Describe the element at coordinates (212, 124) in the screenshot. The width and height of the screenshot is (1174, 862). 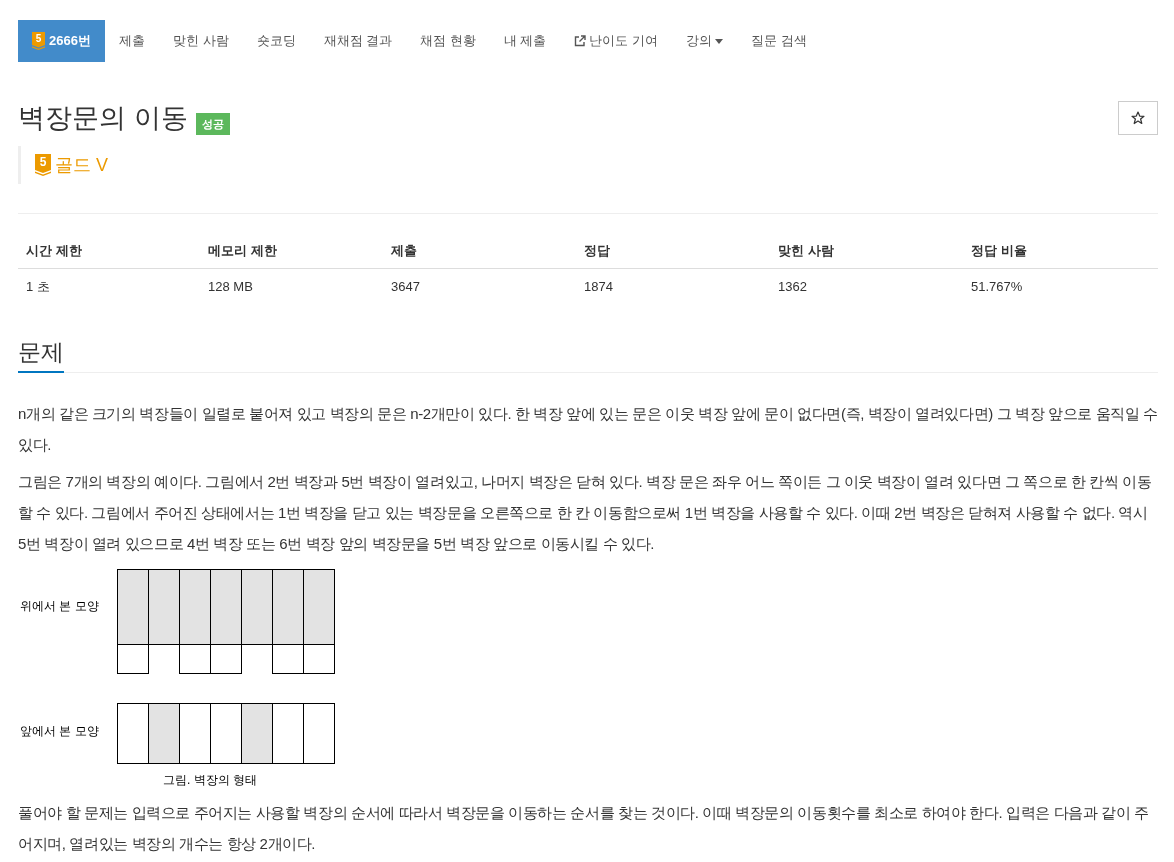
I see `result-badge: 성공` at that location.